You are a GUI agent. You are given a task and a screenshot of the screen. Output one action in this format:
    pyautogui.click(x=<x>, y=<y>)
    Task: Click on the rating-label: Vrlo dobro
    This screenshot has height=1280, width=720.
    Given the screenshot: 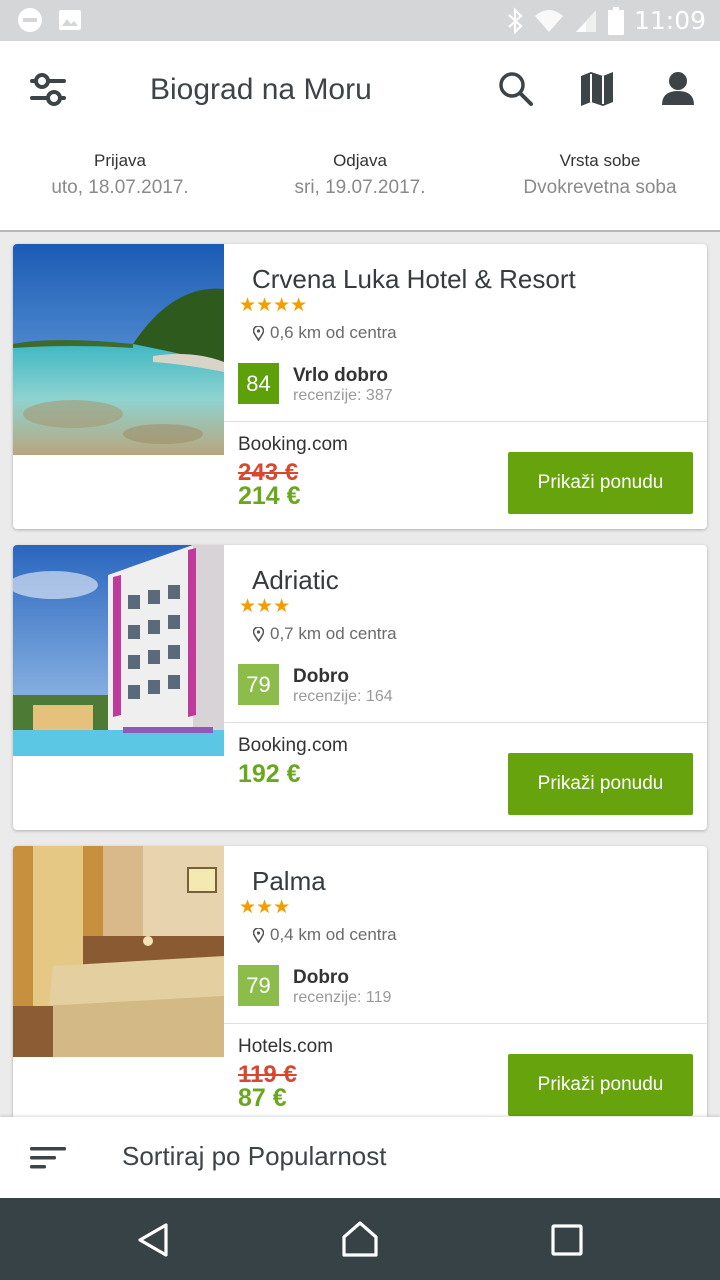 What is the action you would take?
    pyautogui.click(x=340, y=375)
    